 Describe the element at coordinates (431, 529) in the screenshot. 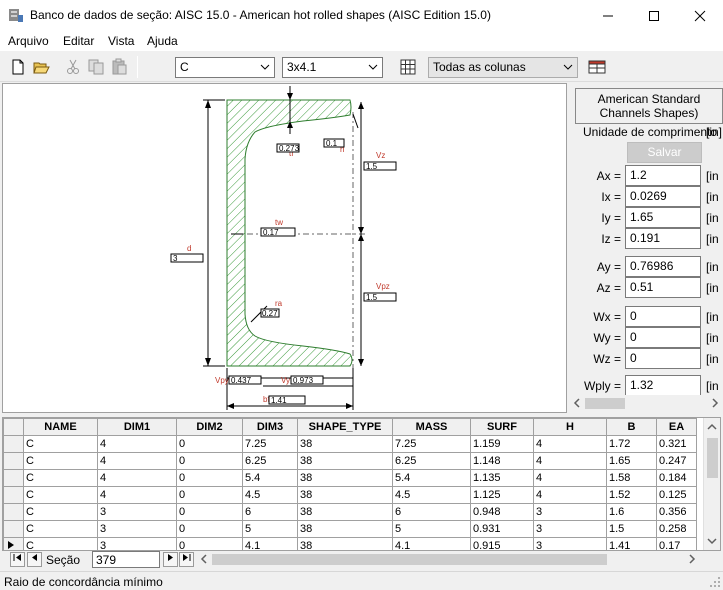

I see `cell-mass: 5` at that location.